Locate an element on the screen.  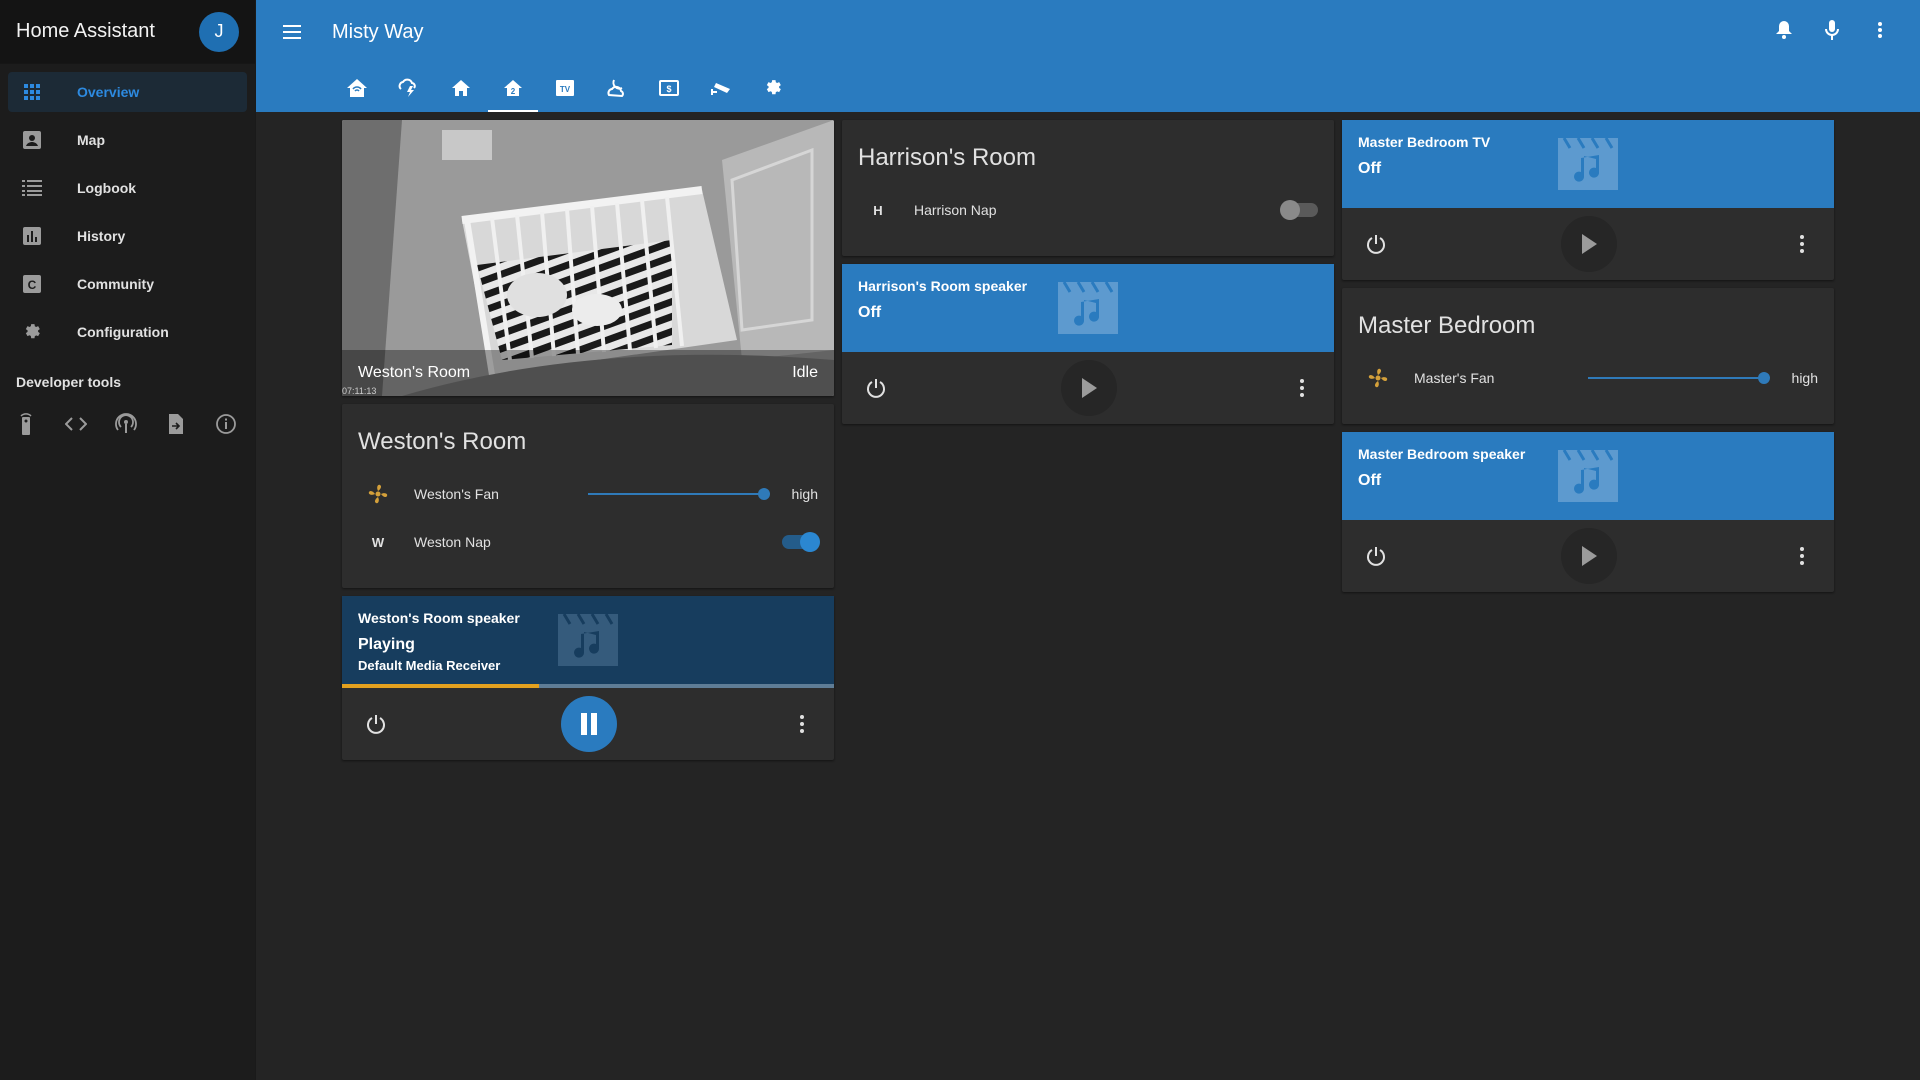
tab-home-automation is located at coordinates (357, 88).